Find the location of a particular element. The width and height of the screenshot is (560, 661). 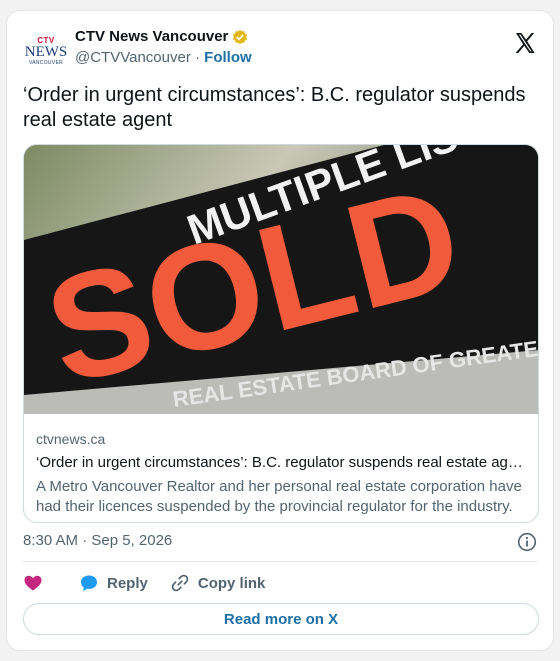

display-name-row: CTV News Vancouver is located at coordinates (163, 37).